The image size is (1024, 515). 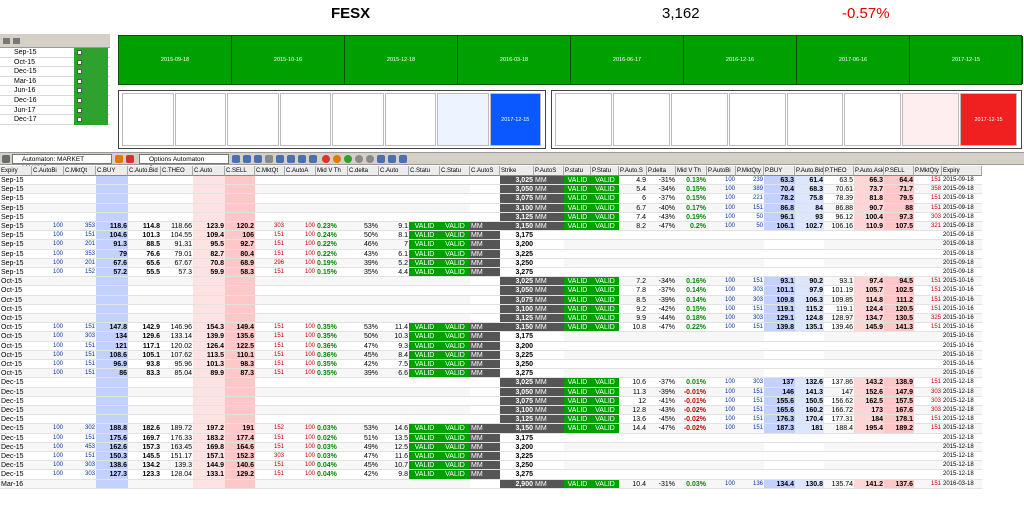 What do you see at coordinates (424, 374) in the screenshot?
I see `cell-c-status: VALID` at bounding box center [424, 374].